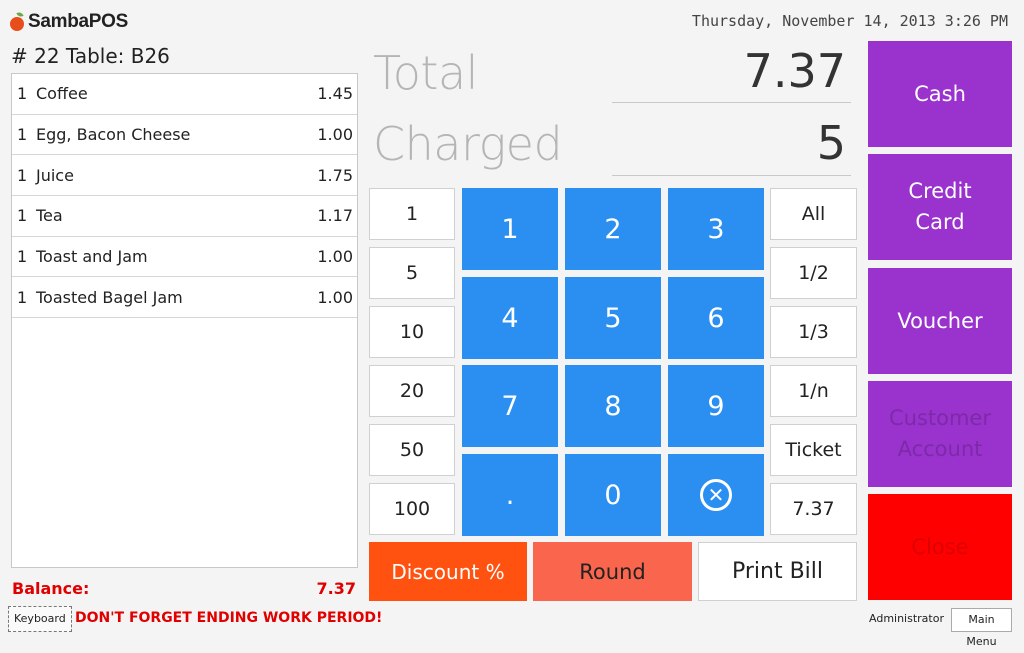  I want to click on split-ticket-button: Ticket, so click(813, 450).